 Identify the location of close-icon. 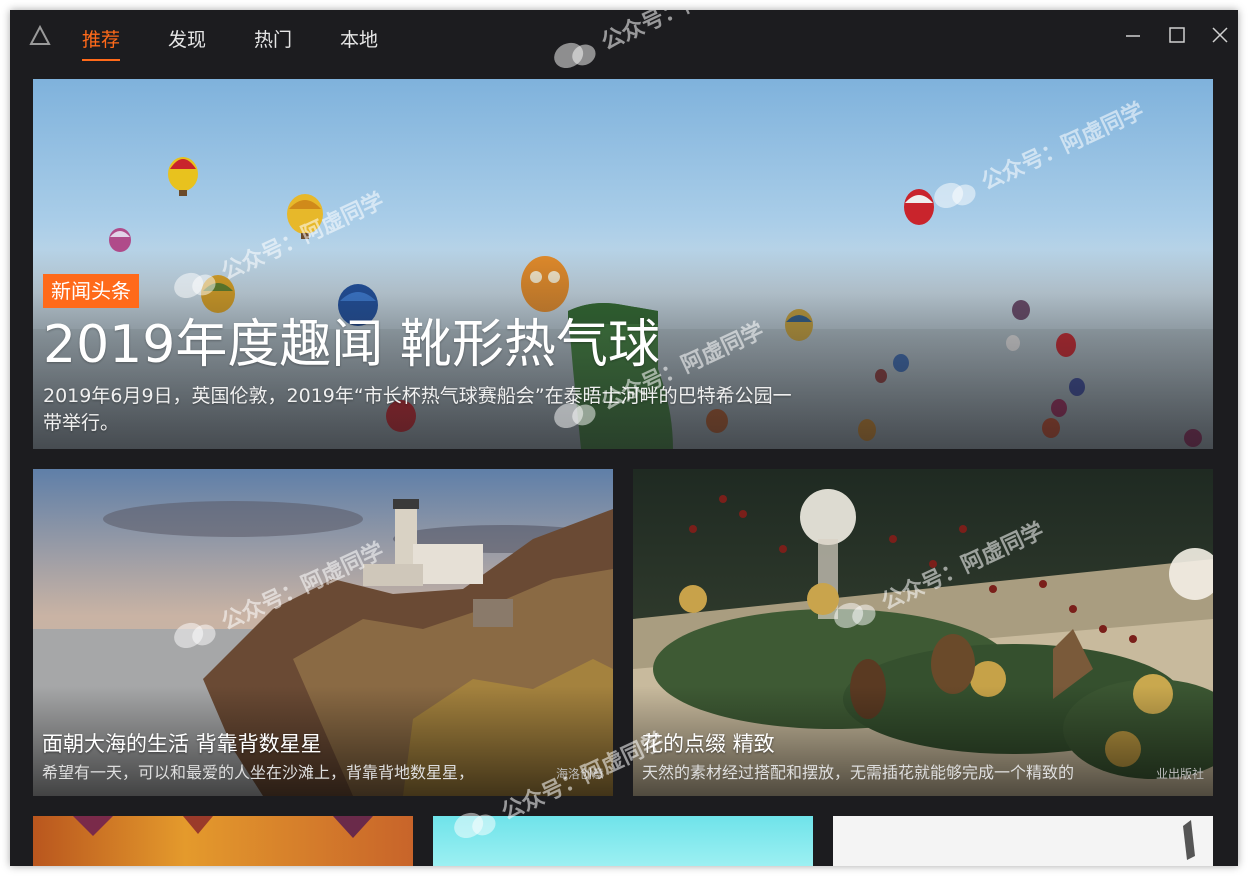
(1220, 35).